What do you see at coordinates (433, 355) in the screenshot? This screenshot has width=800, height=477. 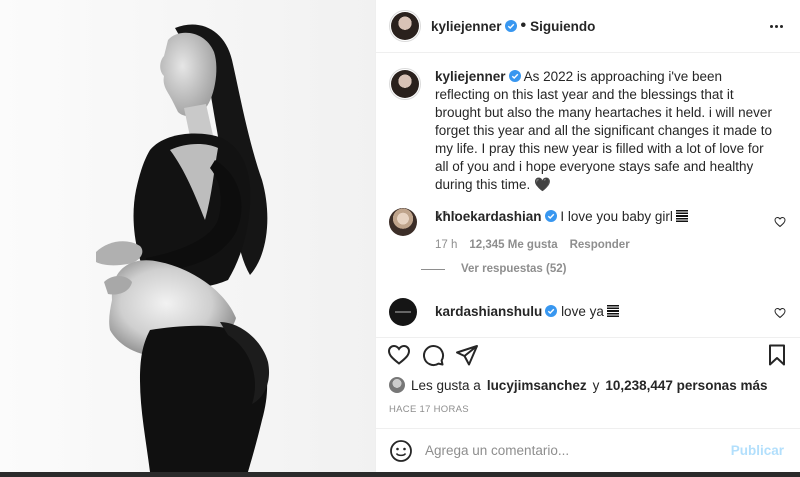 I see `comment-icon` at bounding box center [433, 355].